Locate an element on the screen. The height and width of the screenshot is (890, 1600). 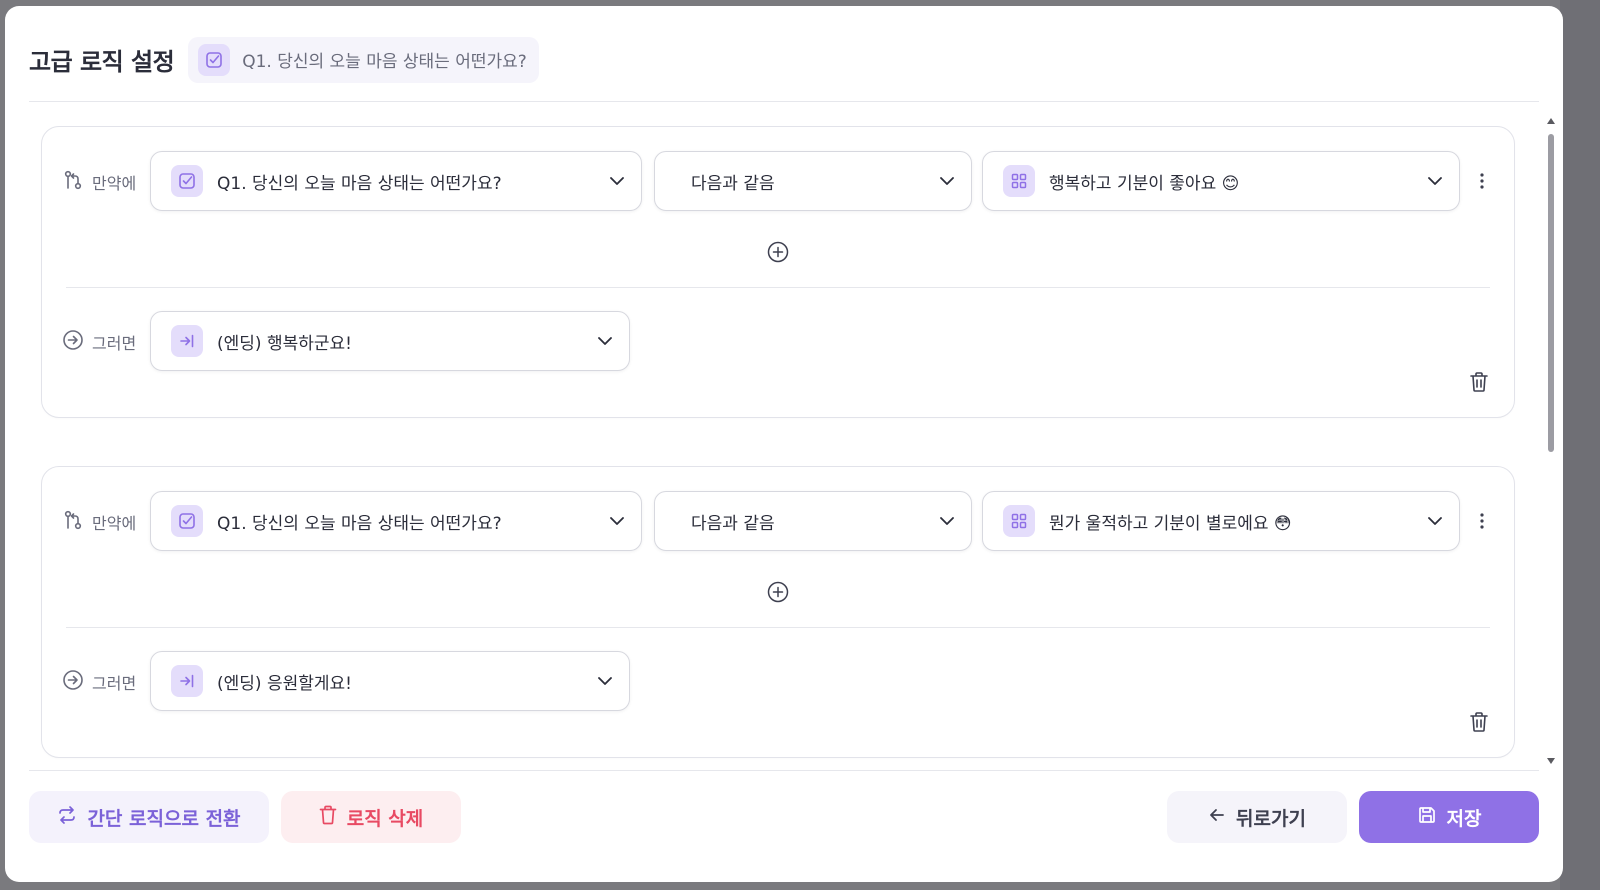
scroll-down-arrow-icon is located at coordinates (1551, 763).